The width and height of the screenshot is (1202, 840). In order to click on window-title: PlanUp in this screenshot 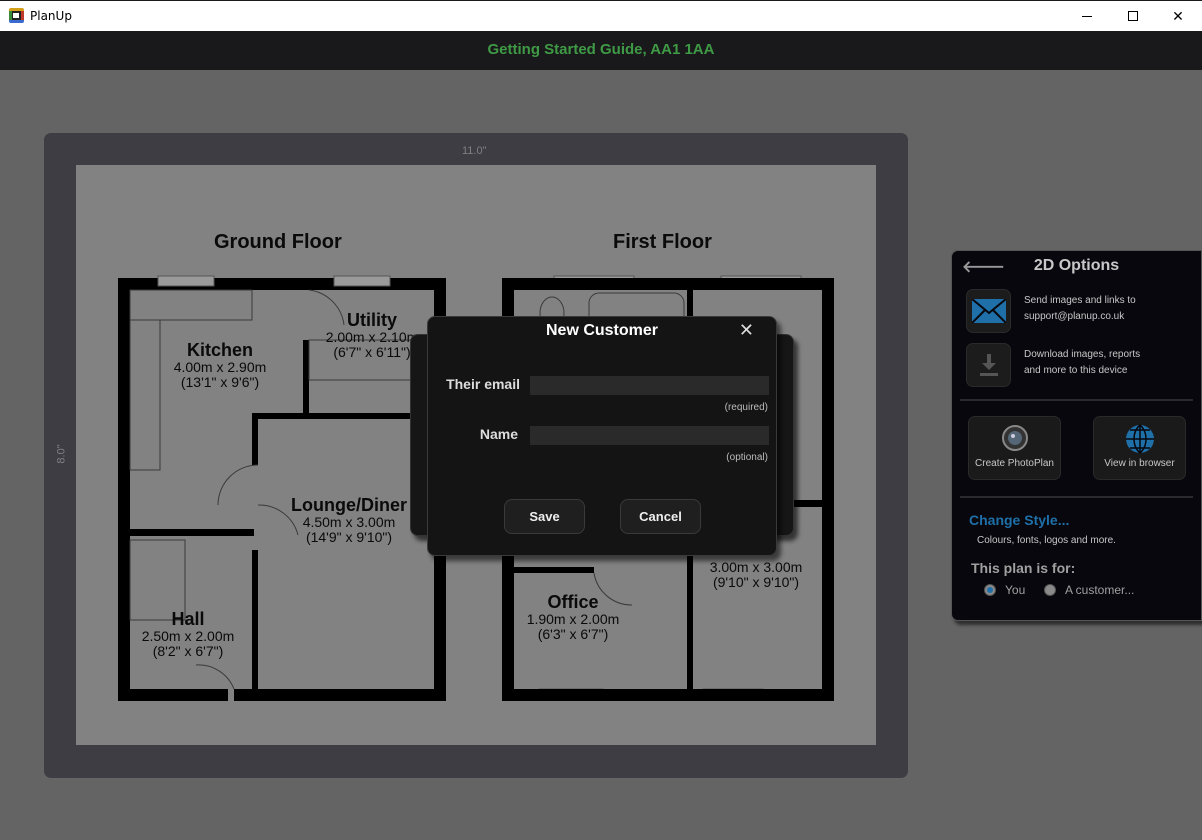, I will do `click(51, 16)`.